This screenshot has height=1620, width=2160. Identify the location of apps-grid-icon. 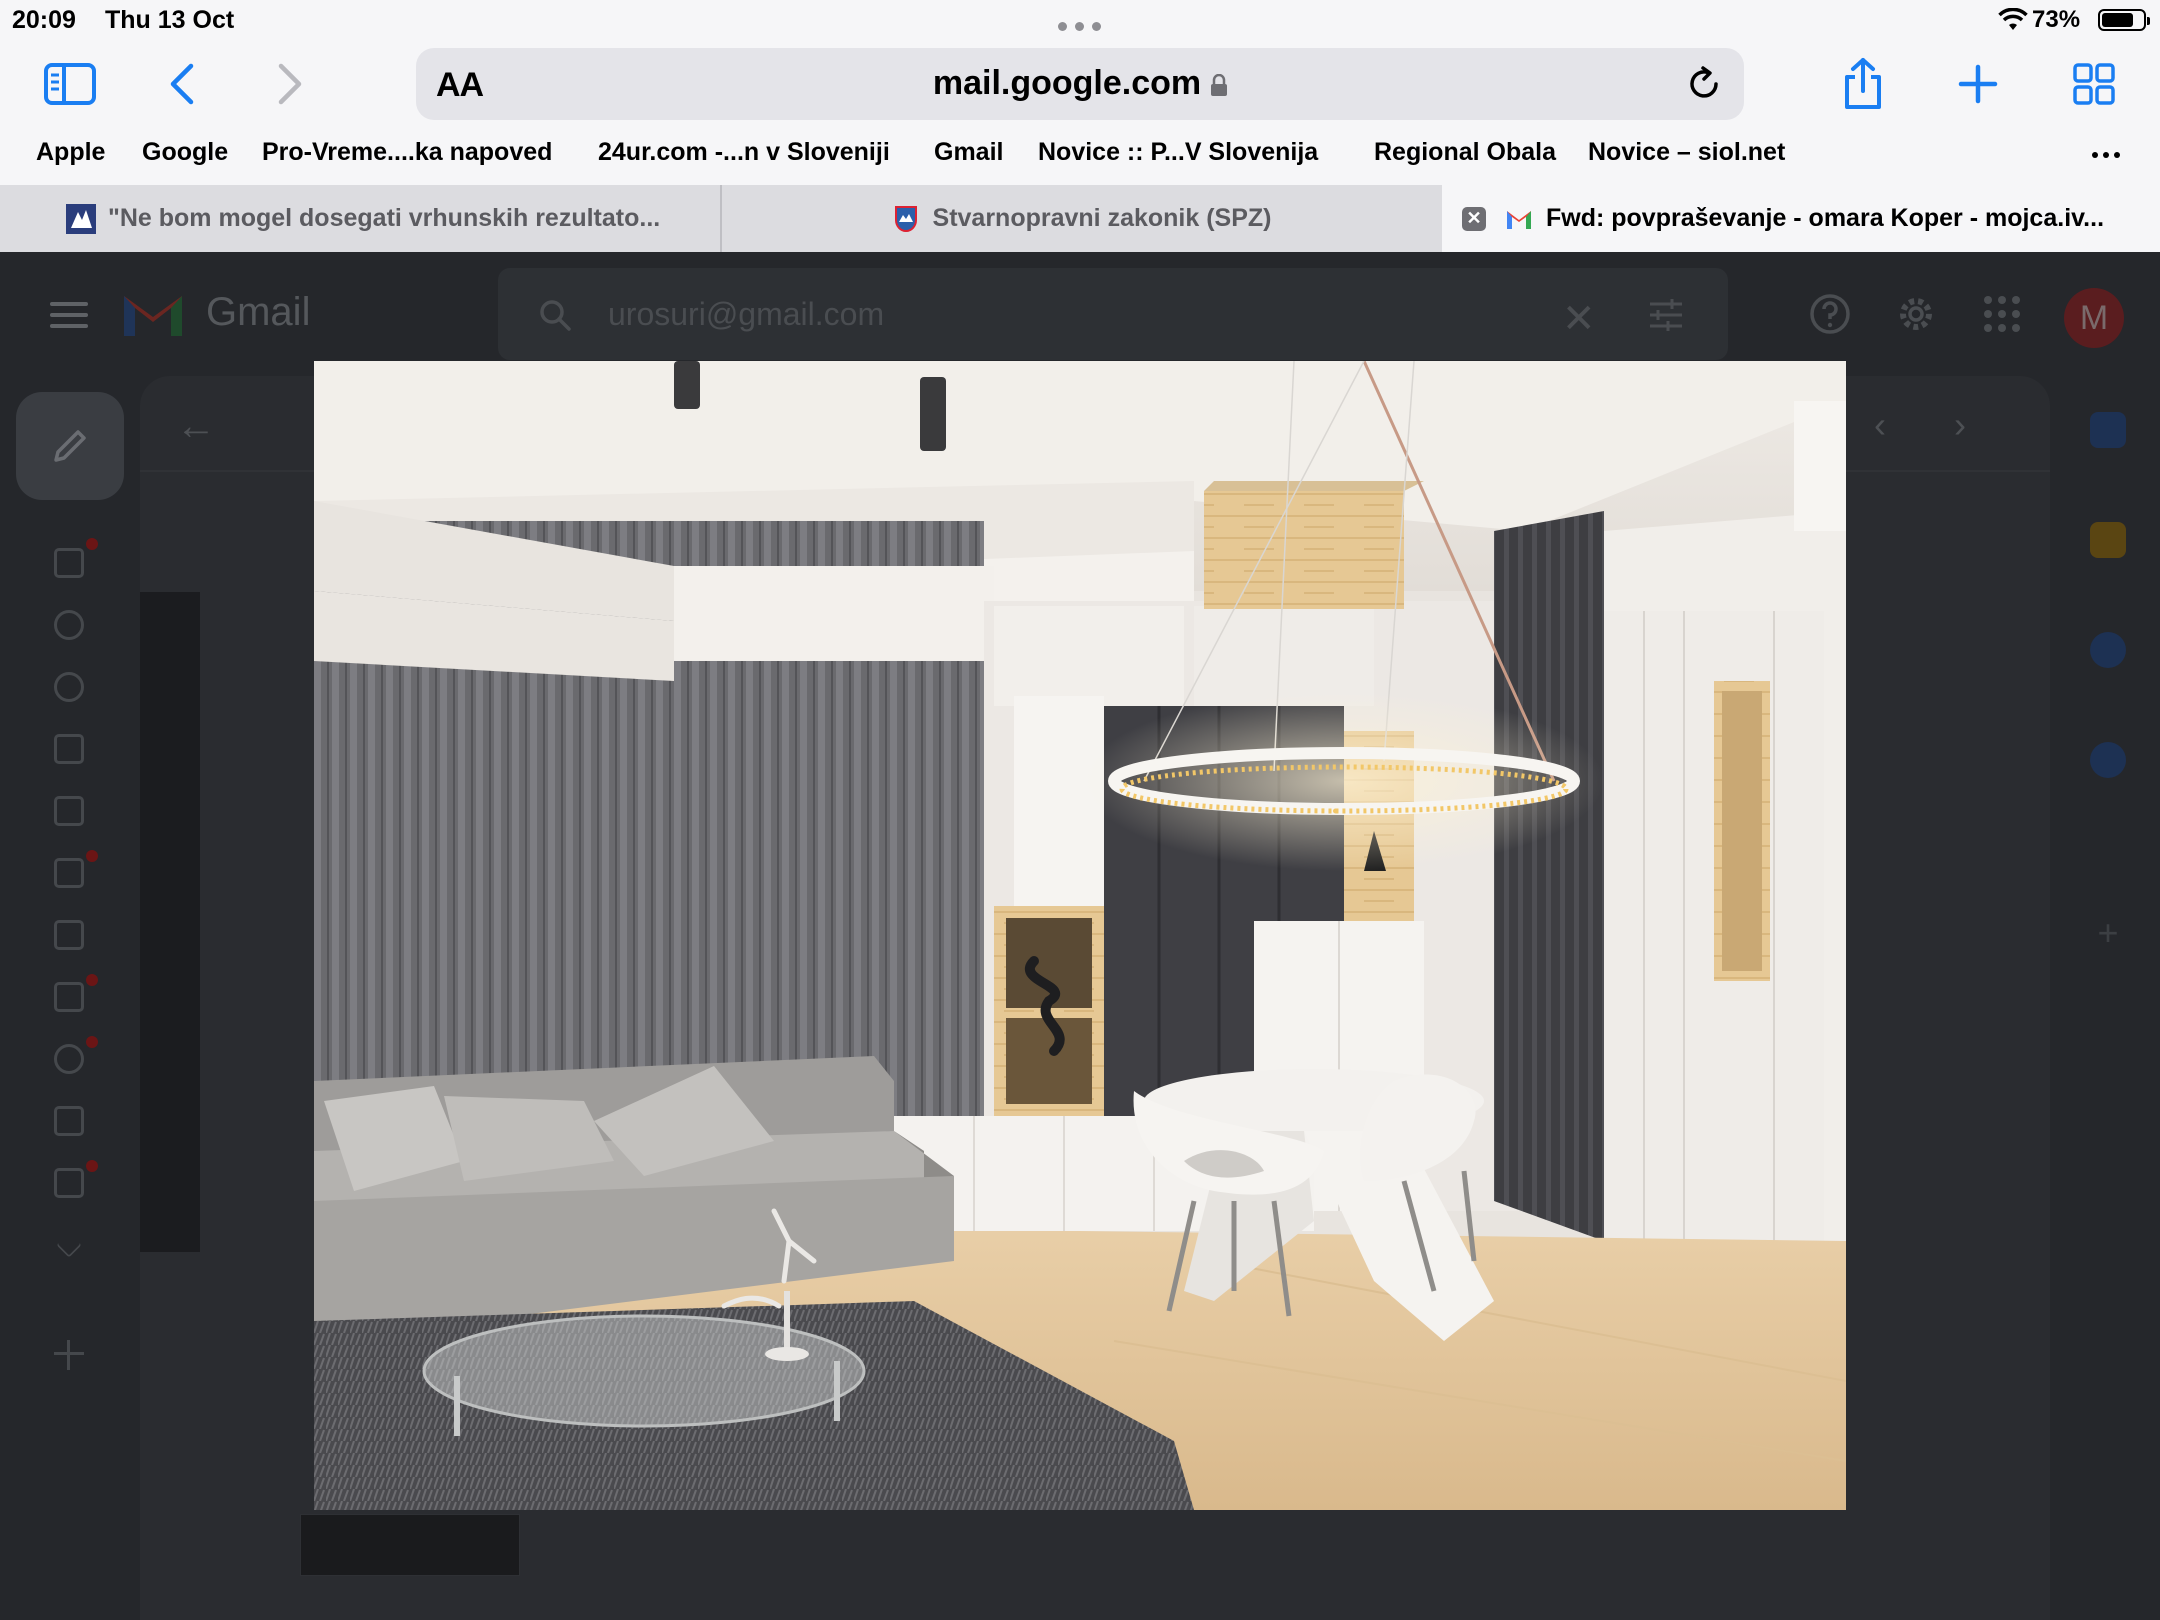
(2002, 314).